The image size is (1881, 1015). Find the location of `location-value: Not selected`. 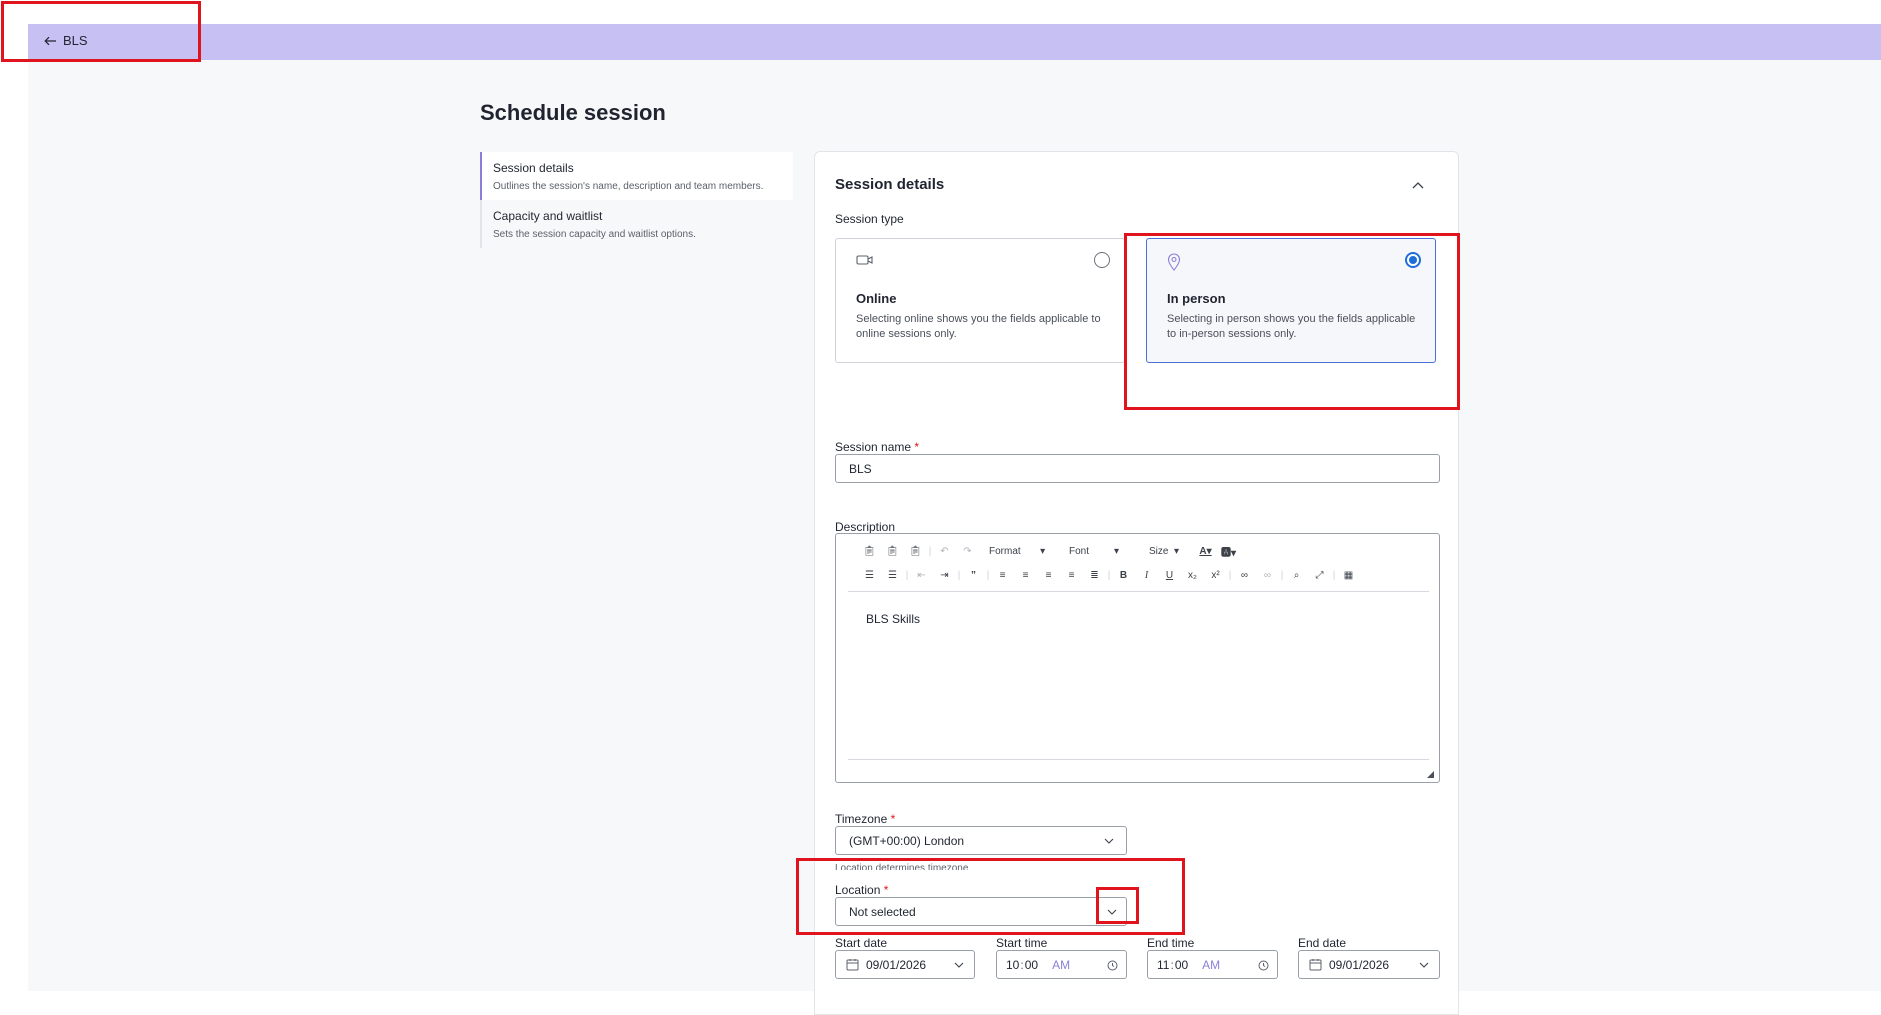

location-value: Not selected is located at coordinates (882, 911).